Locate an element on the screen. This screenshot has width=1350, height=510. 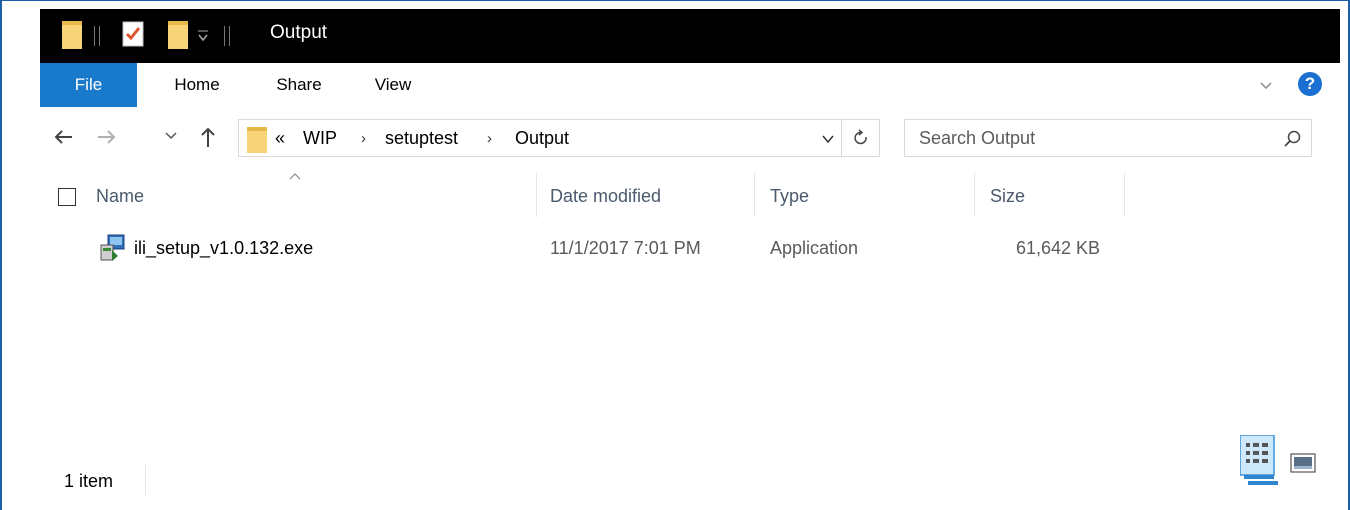
search-icon is located at coordinates (1293, 139).